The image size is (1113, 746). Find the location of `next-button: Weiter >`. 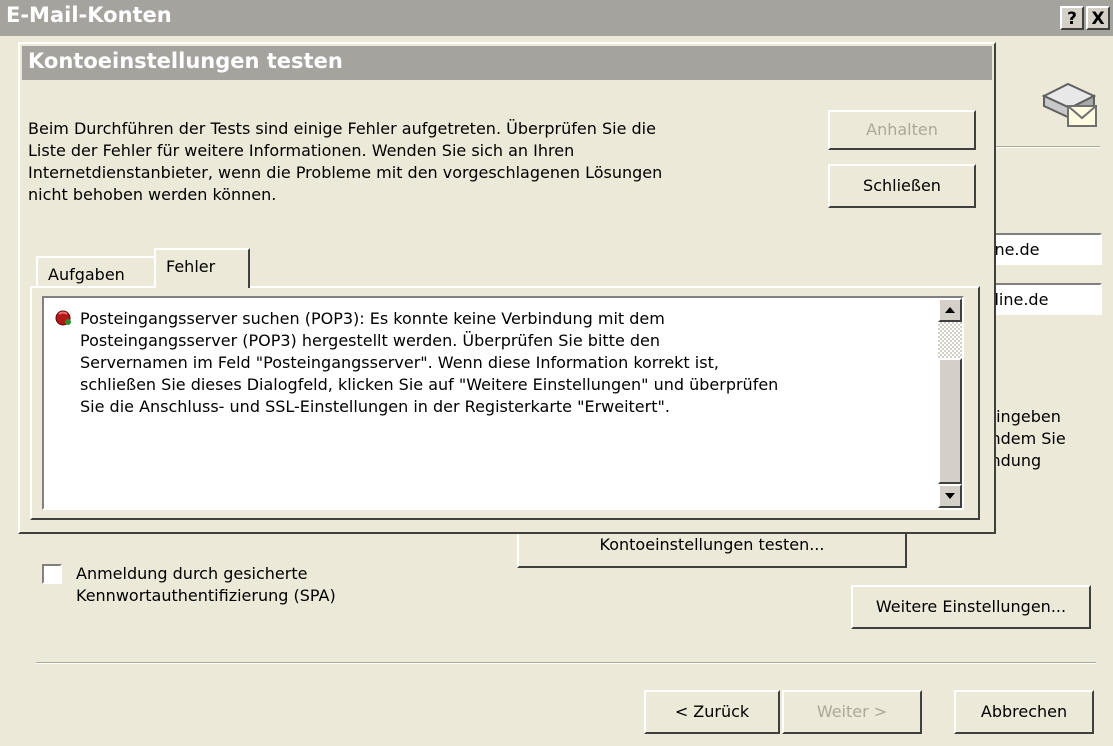

next-button: Weiter > is located at coordinates (852, 712).